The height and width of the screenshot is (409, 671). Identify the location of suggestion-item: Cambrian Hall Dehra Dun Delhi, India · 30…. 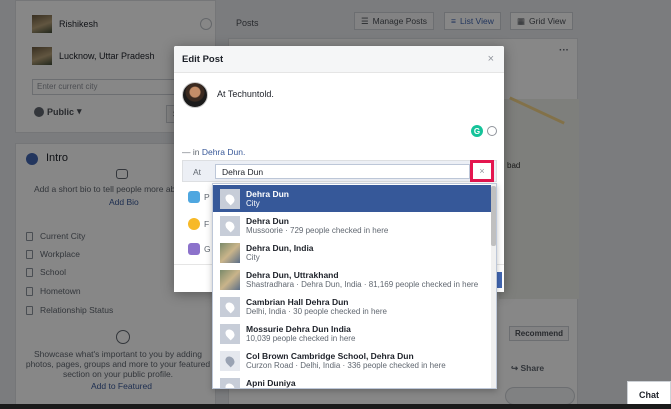
(354, 306).